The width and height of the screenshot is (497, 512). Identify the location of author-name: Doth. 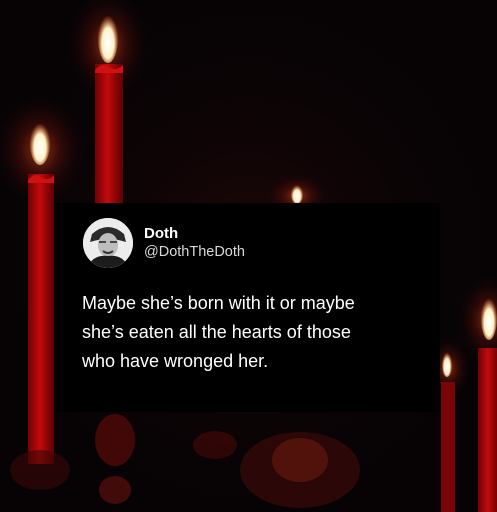
(161, 233).